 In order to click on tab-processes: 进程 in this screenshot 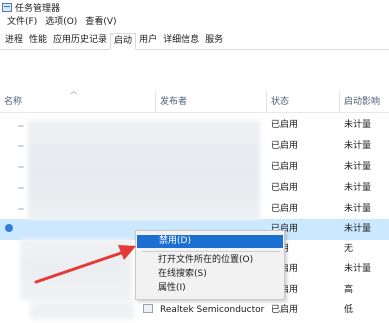, I will do `click(14, 41)`.